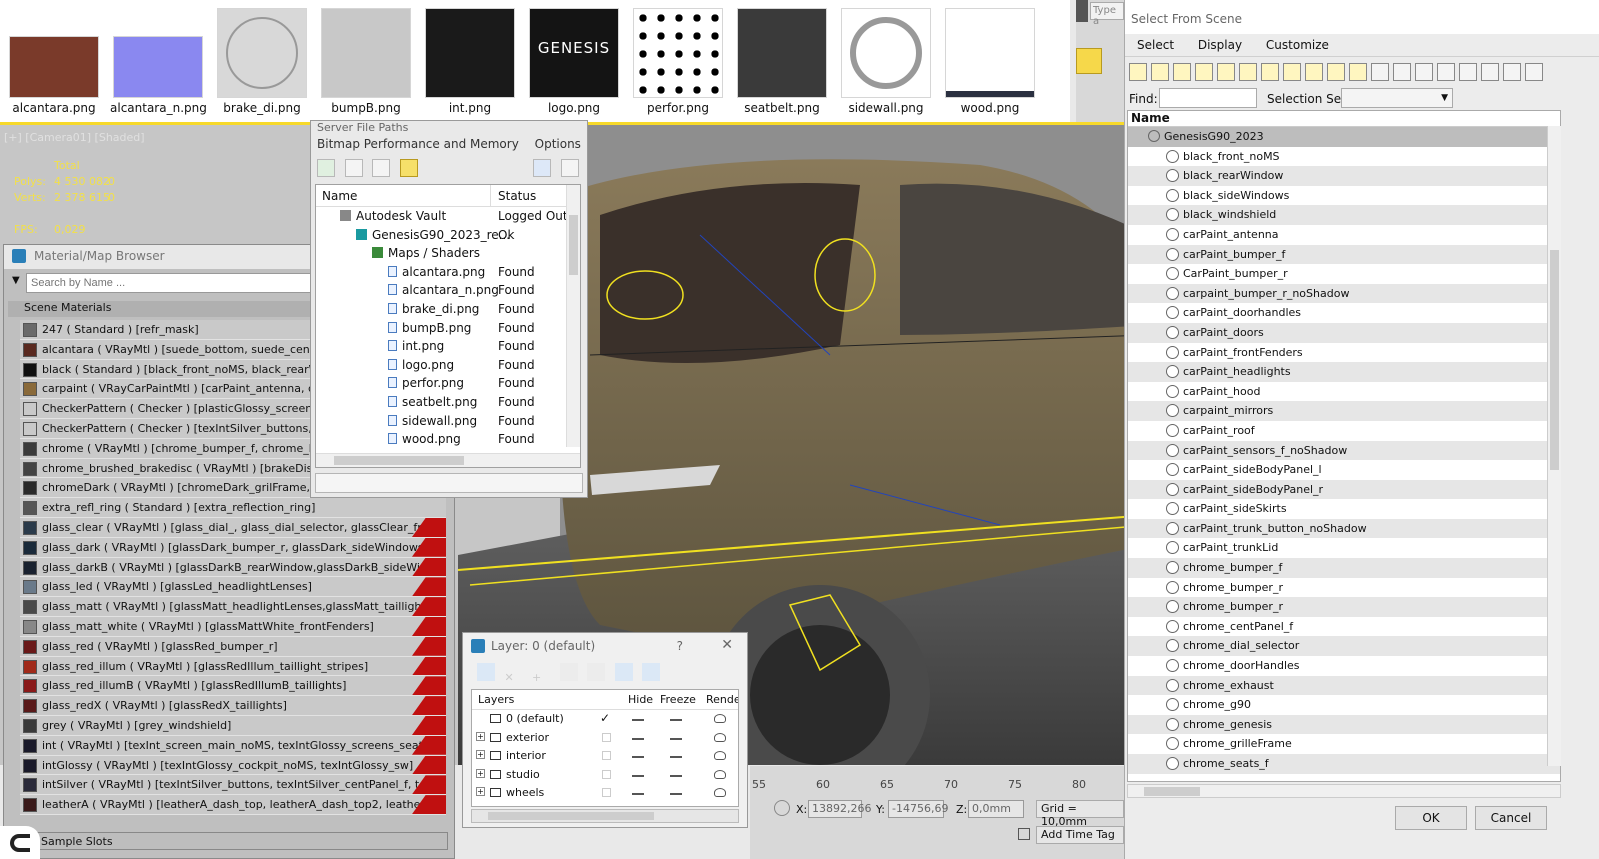 The width and height of the screenshot is (1599, 859). I want to click on scene-object-row: chrome_bumper_f, so click(1344, 568).